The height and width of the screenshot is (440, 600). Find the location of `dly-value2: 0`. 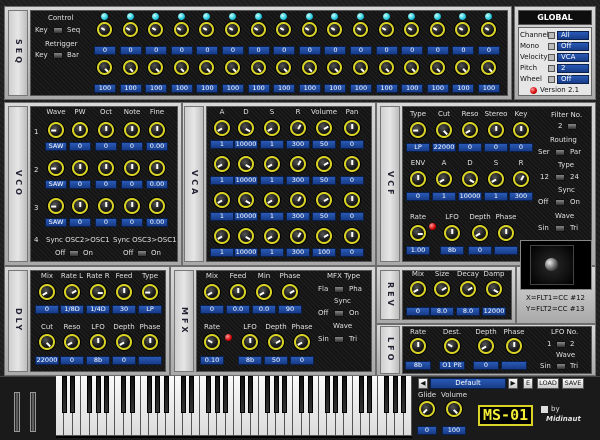

dly-value2: 0 is located at coordinates (72, 360).